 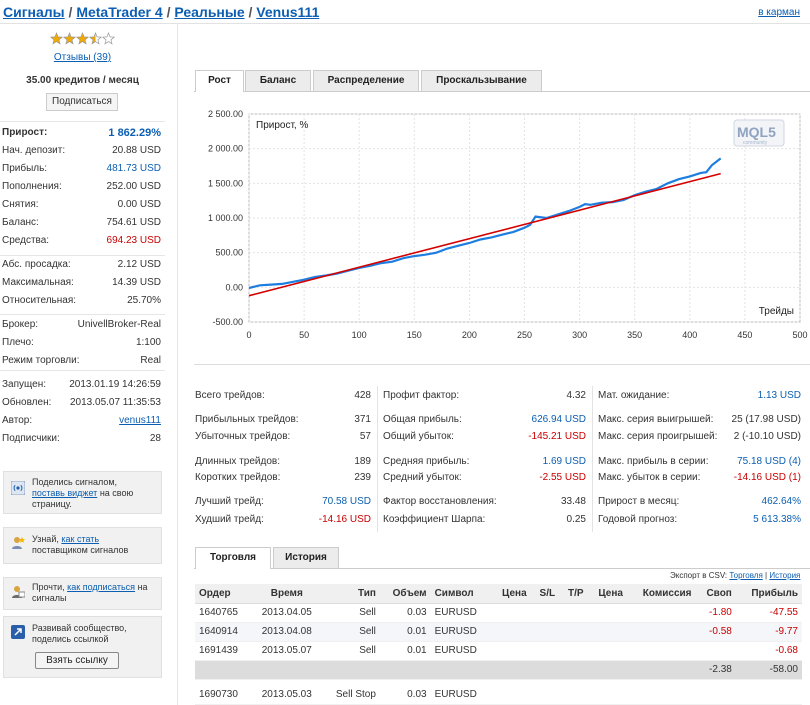 I want to click on stat-value: 754.61 USD, so click(x=133, y=222).